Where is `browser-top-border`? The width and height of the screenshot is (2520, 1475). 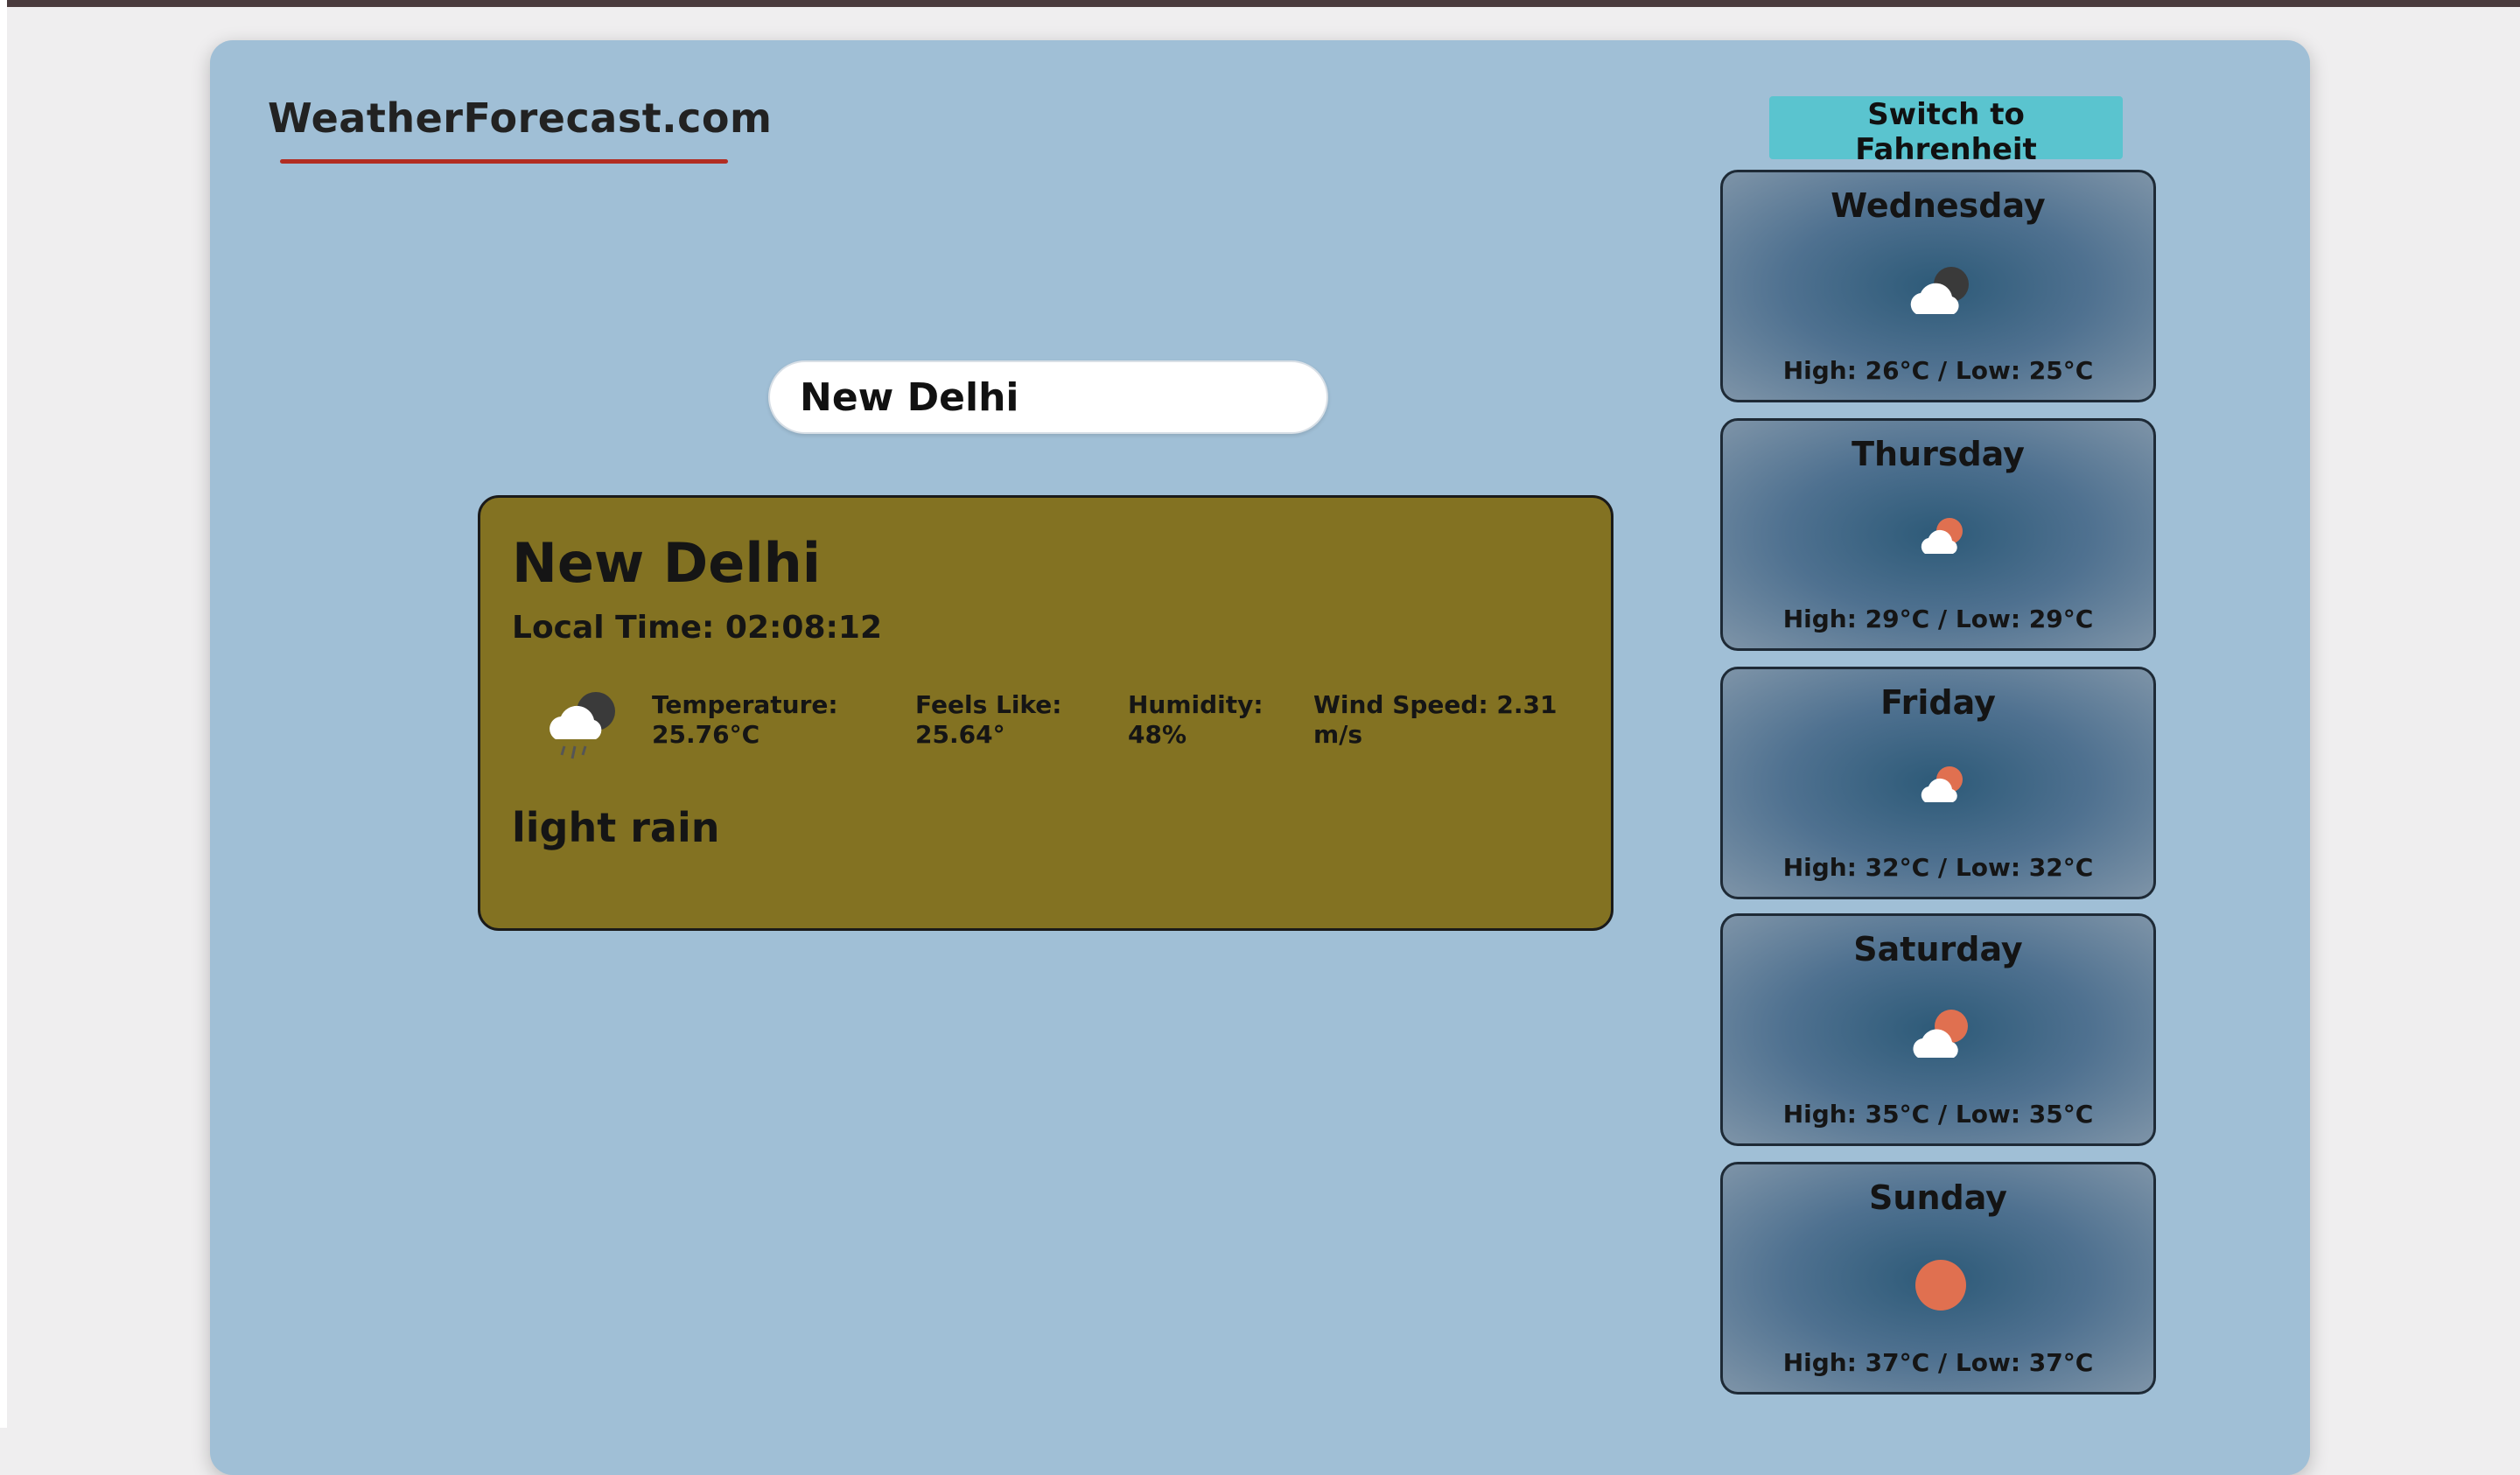
browser-top-border is located at coordinates (1260, 4).